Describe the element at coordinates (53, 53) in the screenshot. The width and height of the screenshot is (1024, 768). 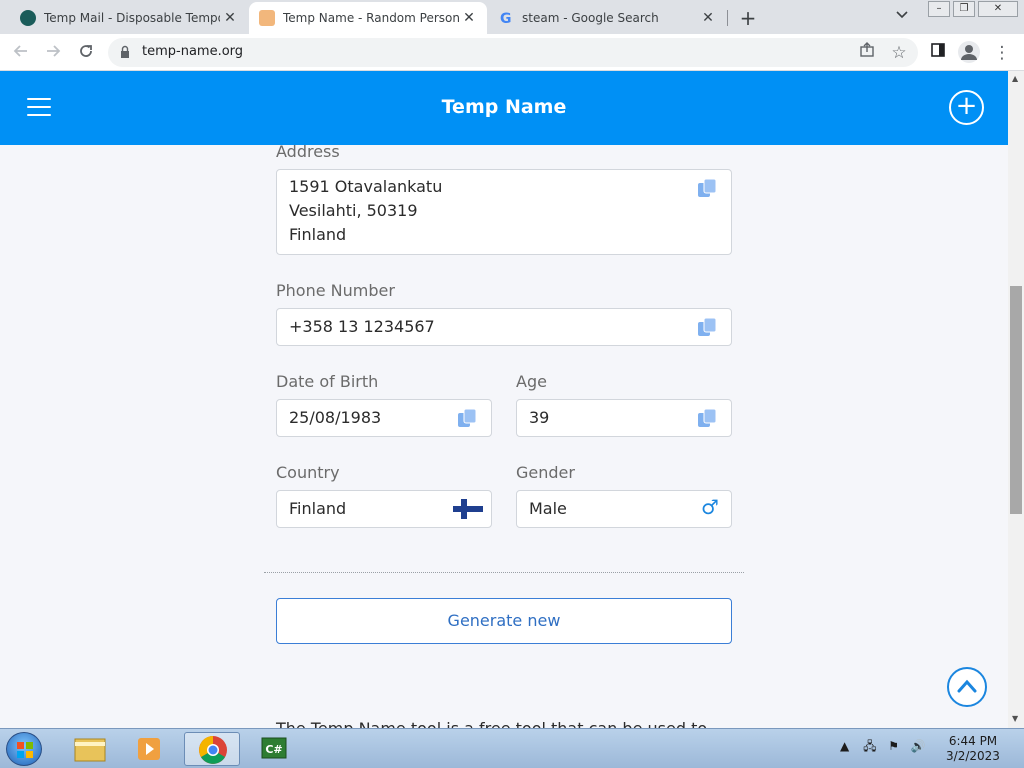
I see `forward-arrow-icon` at that location.